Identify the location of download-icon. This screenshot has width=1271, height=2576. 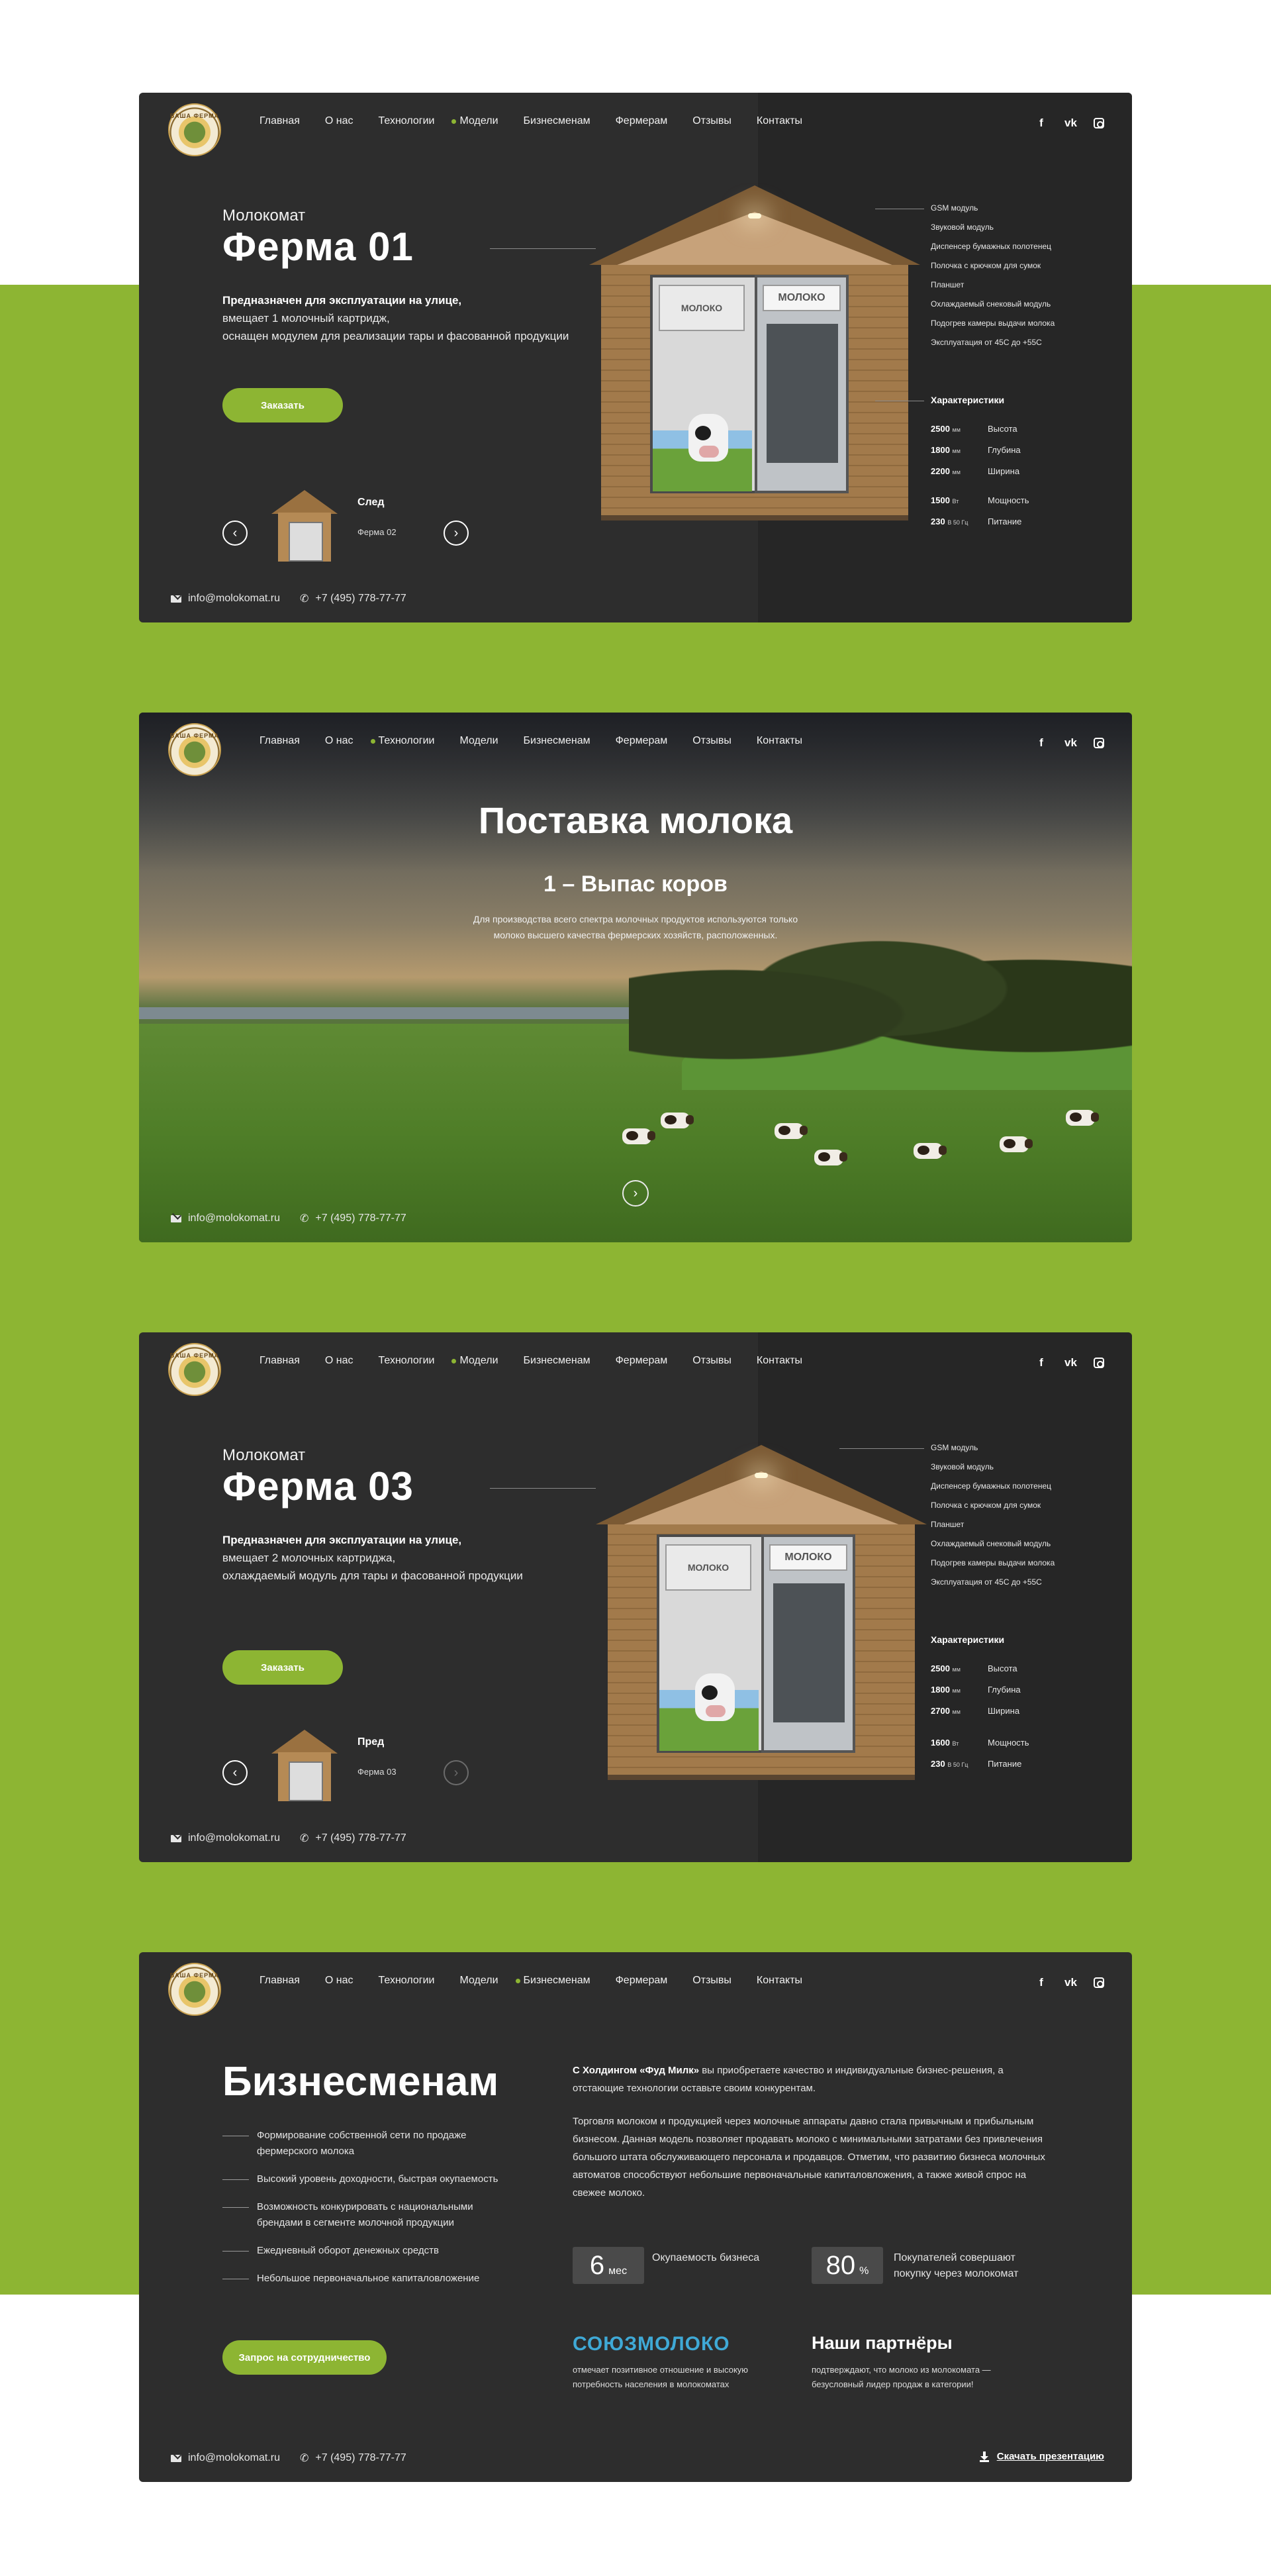
(984, 2456).